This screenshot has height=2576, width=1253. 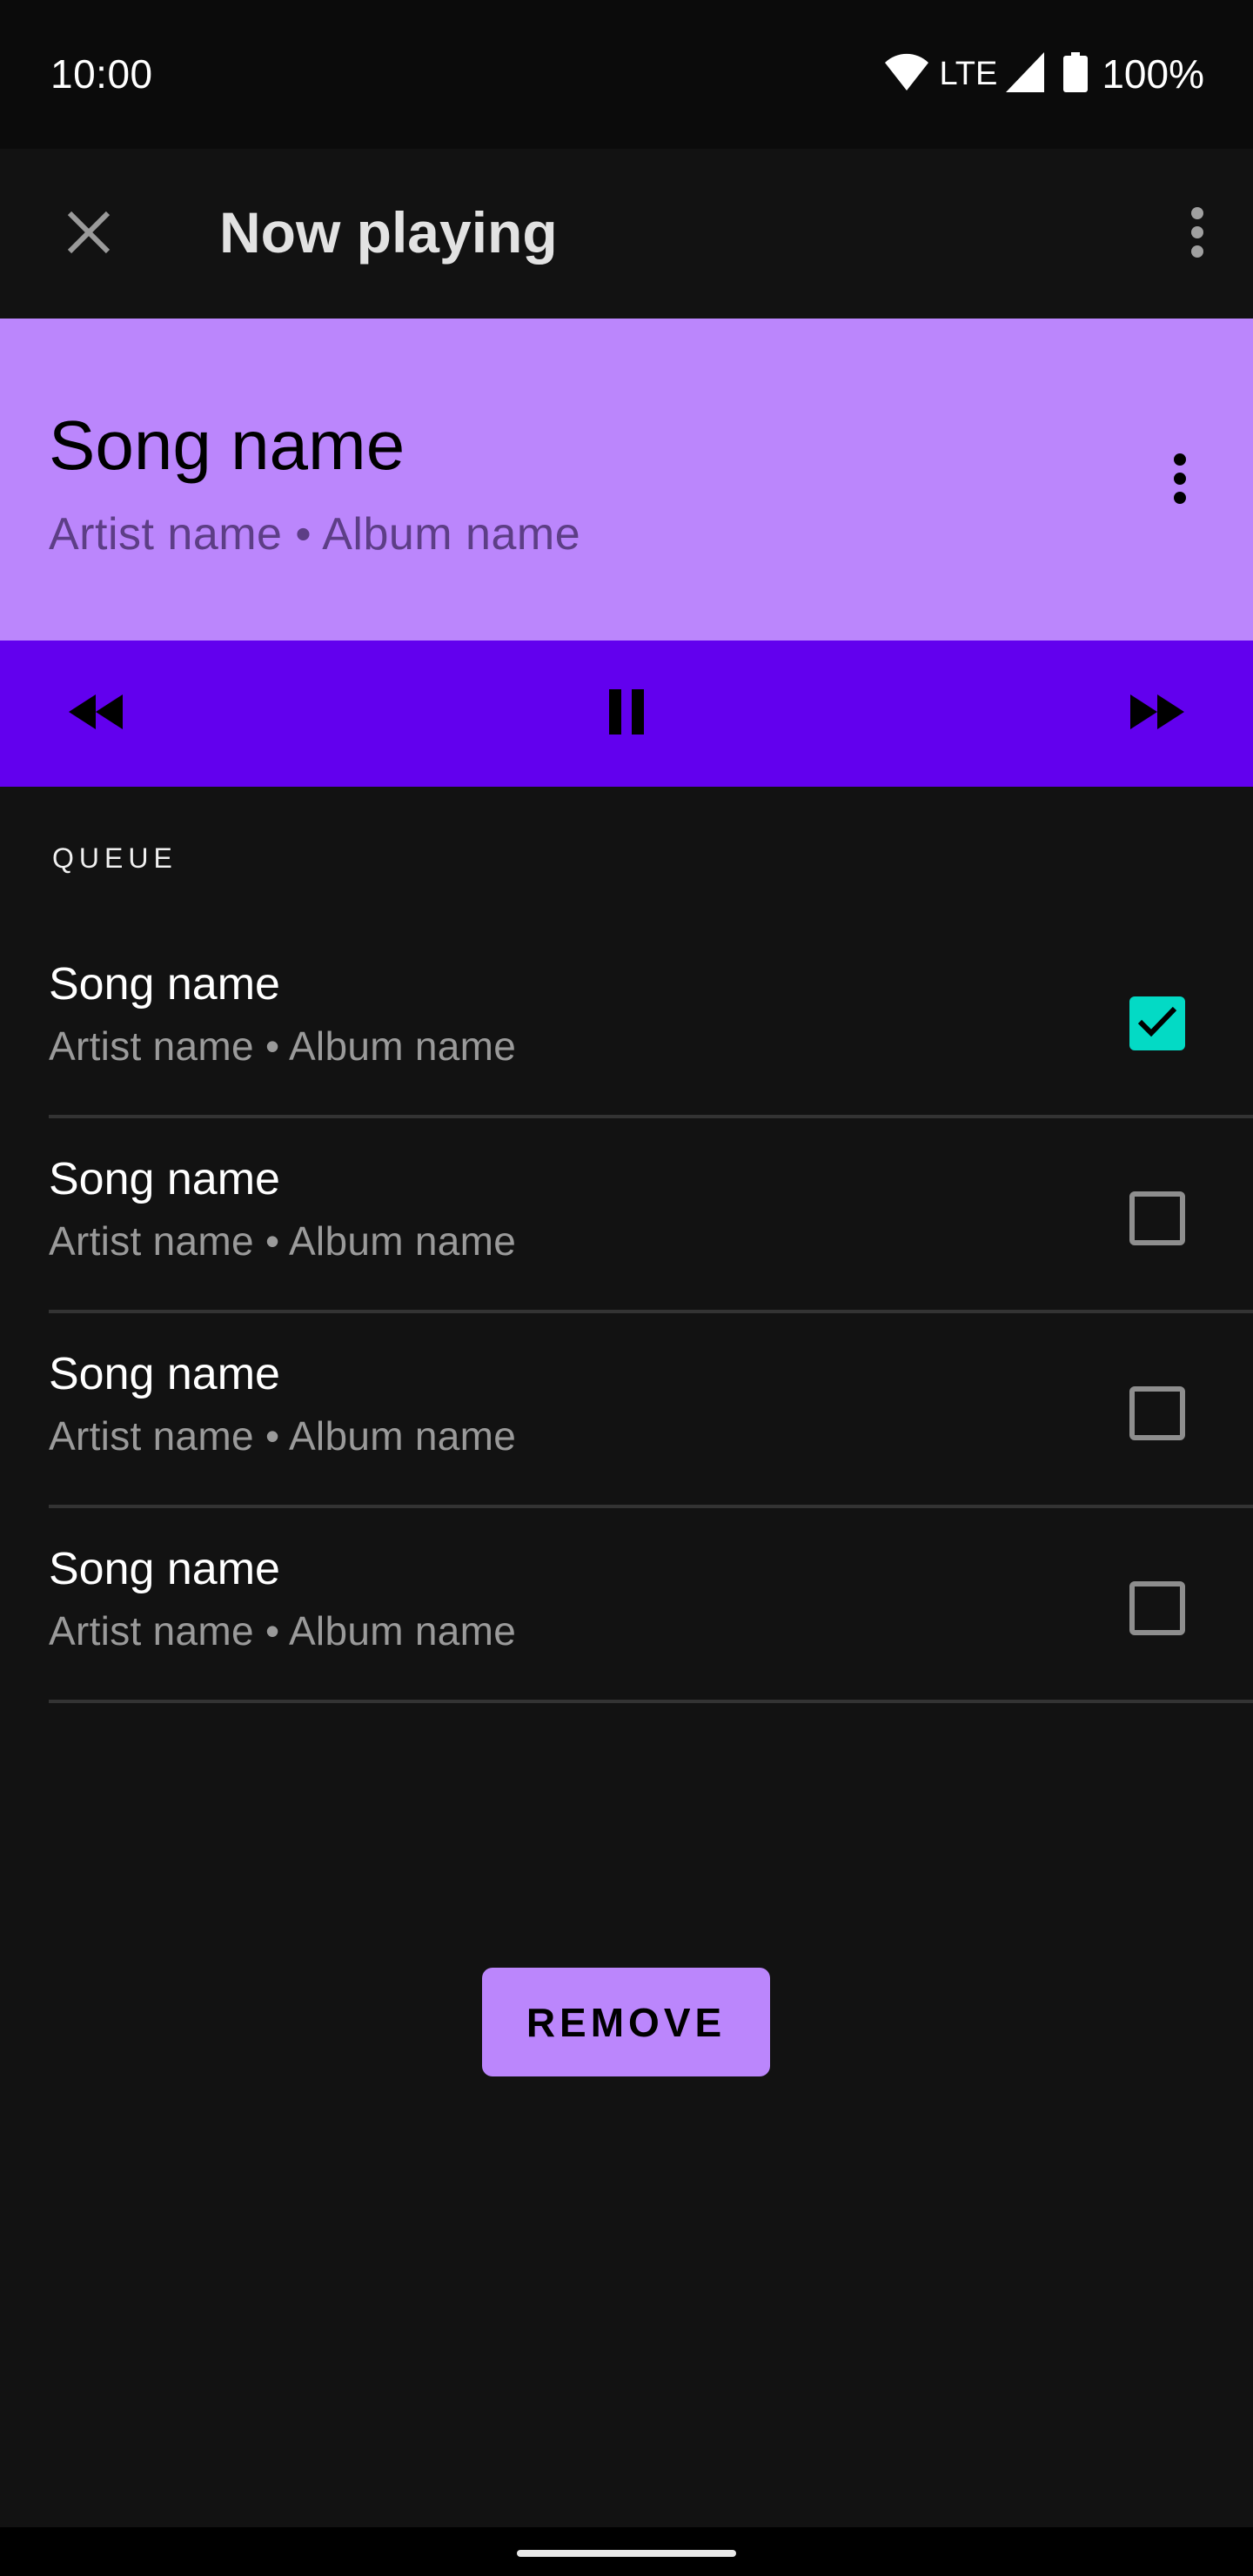 What do you see at coordinates (626, 480) in the screenshot?
I see `now-playing-card: Song name Artist name • Album name` at bounding box center [626, 480].